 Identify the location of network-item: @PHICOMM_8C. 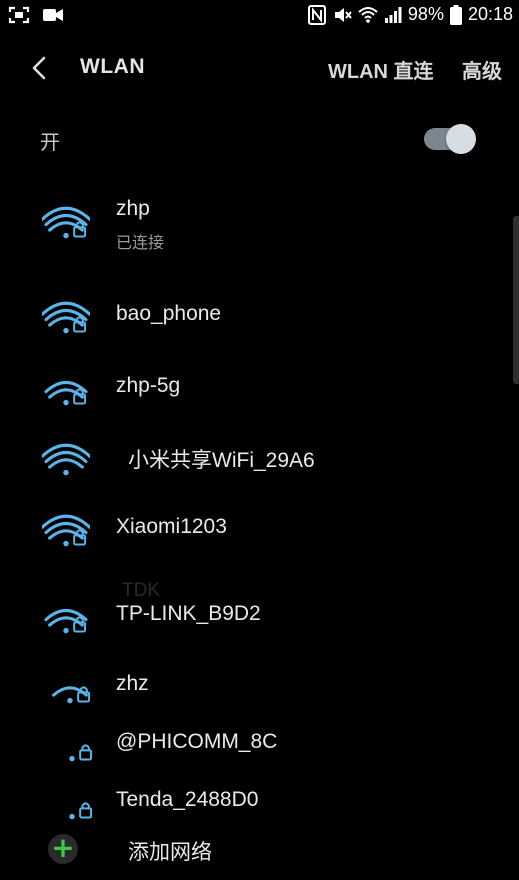
(259, 746).